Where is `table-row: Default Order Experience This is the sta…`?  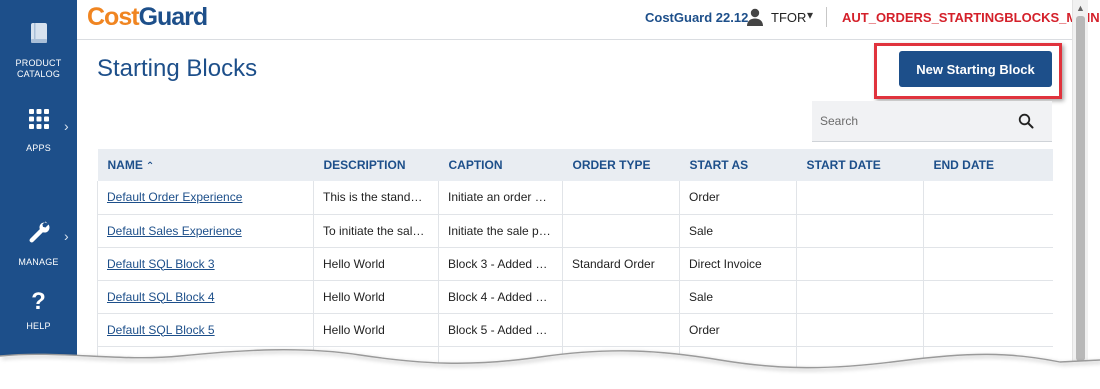 table-row: Default Order Experience This is the sta… is located at coordinates (575, 198).